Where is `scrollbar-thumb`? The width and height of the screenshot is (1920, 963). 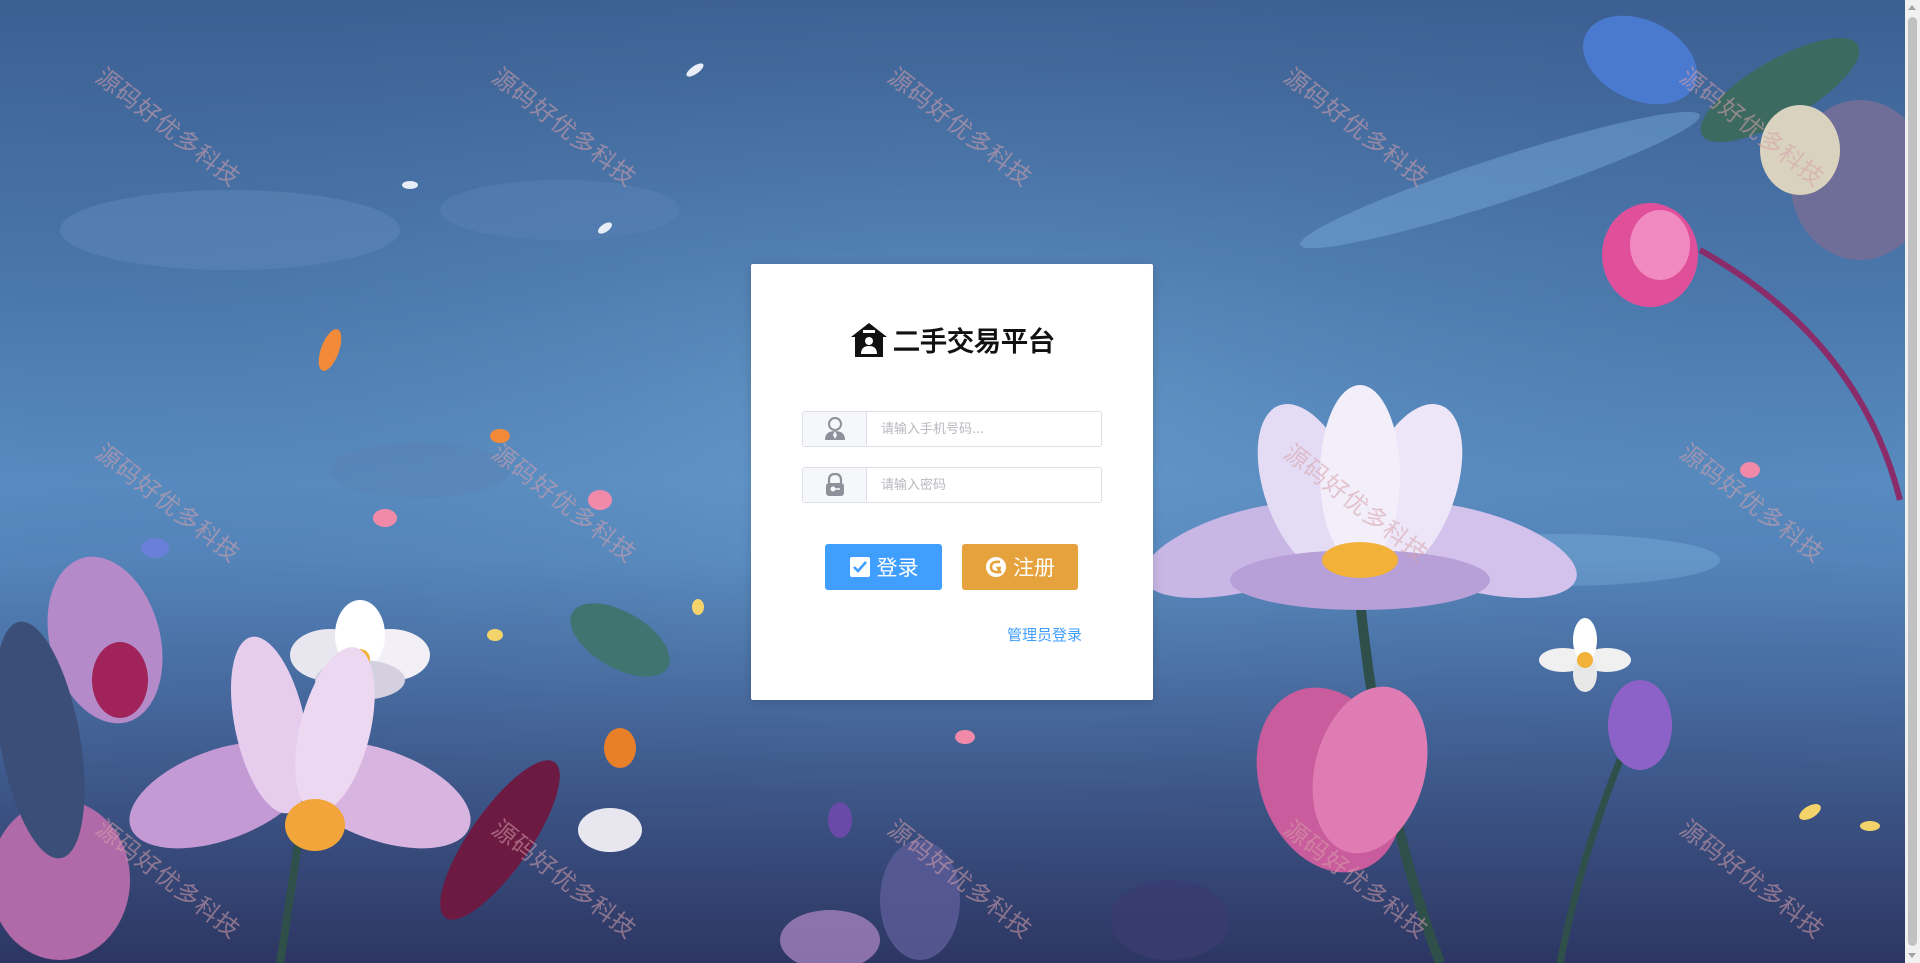 scrollbar-thumb is located at coordinates (1912, 481).